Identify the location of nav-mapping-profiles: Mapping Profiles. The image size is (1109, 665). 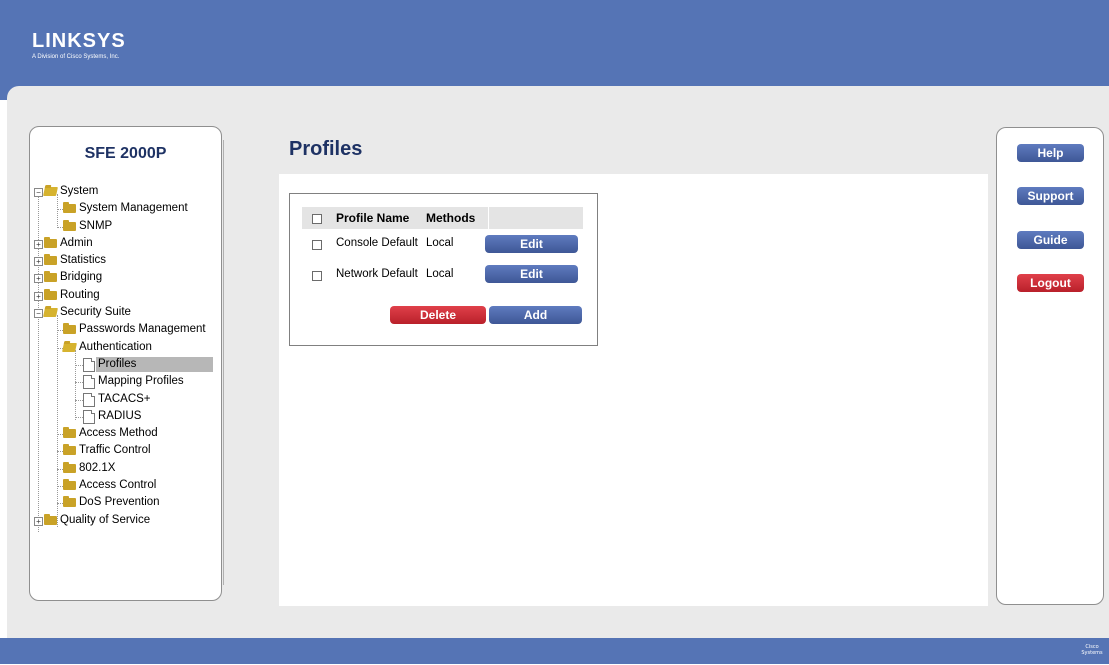
(125, 382).